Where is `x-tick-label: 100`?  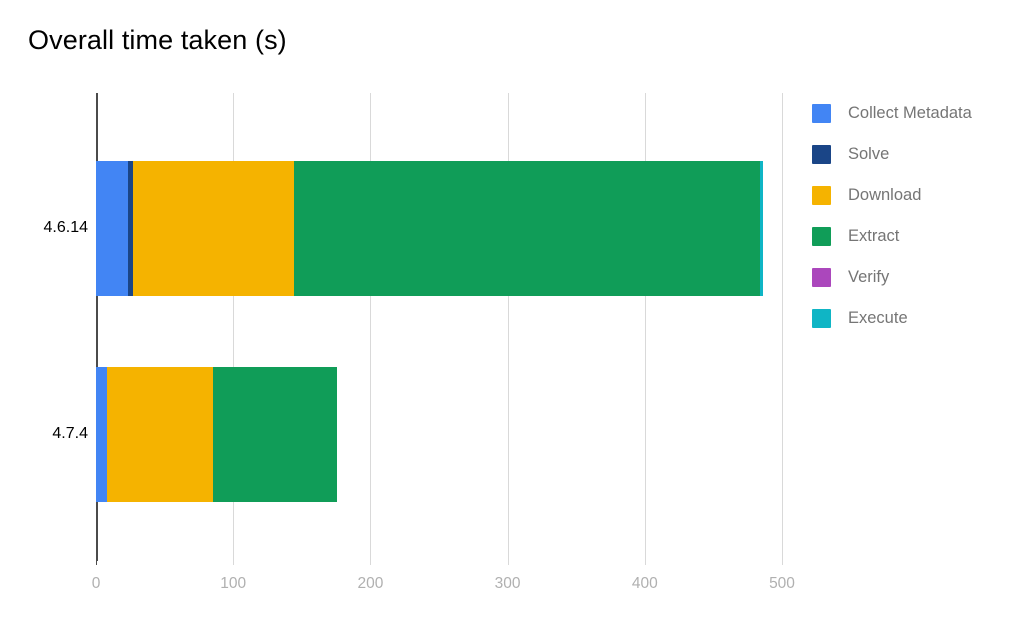
x-tick-label: 100 is located at coordinates (233, 583).